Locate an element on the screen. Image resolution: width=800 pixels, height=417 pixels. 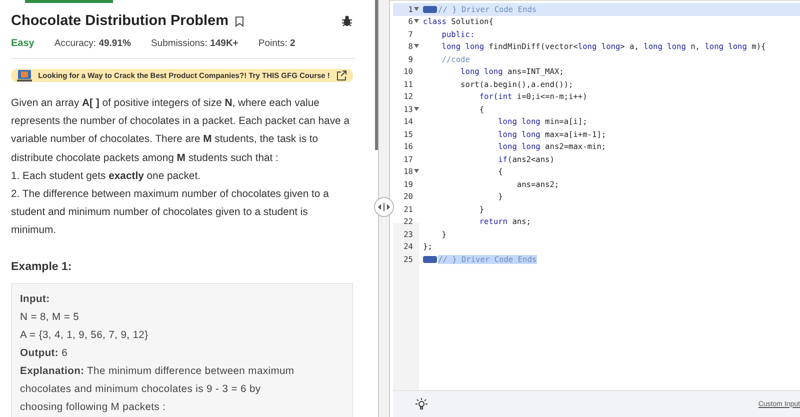
example-text: Output: 6 is located at coordinates (44, 353).